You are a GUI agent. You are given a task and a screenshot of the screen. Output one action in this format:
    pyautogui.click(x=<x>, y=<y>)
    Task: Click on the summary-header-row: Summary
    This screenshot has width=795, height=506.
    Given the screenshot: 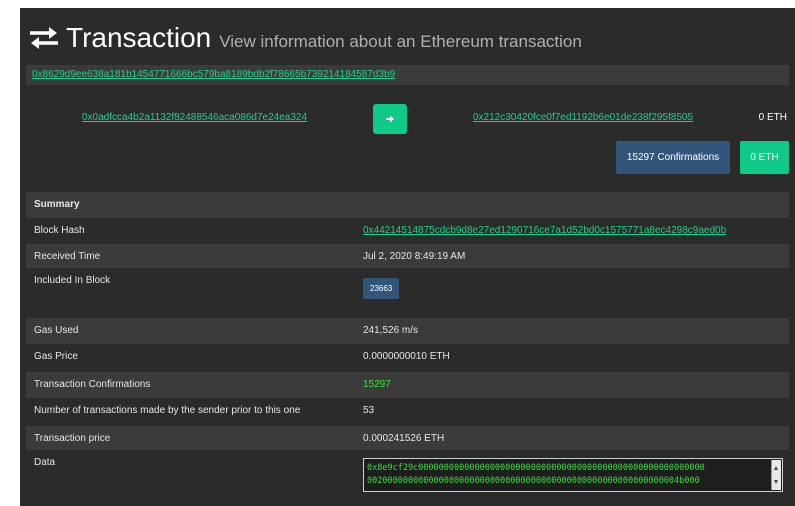 What is the action you would take?
    pyautogui.click(x=407, y=205)
    